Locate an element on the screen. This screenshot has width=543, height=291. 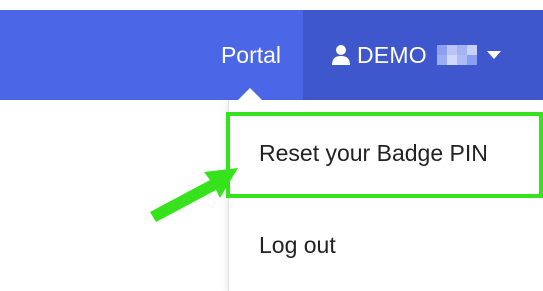
caret-down-icon is located at coordinates (493, 55).